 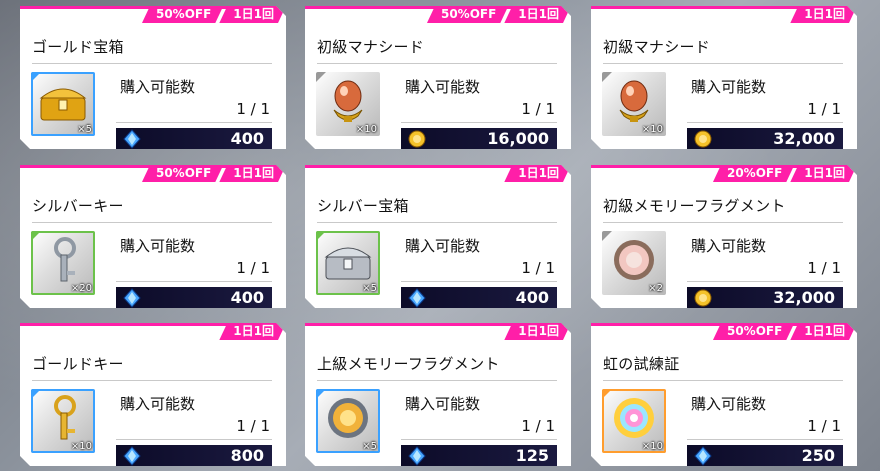 I want to click on item-name: 虹の試練証, so click(x=641, y=364).